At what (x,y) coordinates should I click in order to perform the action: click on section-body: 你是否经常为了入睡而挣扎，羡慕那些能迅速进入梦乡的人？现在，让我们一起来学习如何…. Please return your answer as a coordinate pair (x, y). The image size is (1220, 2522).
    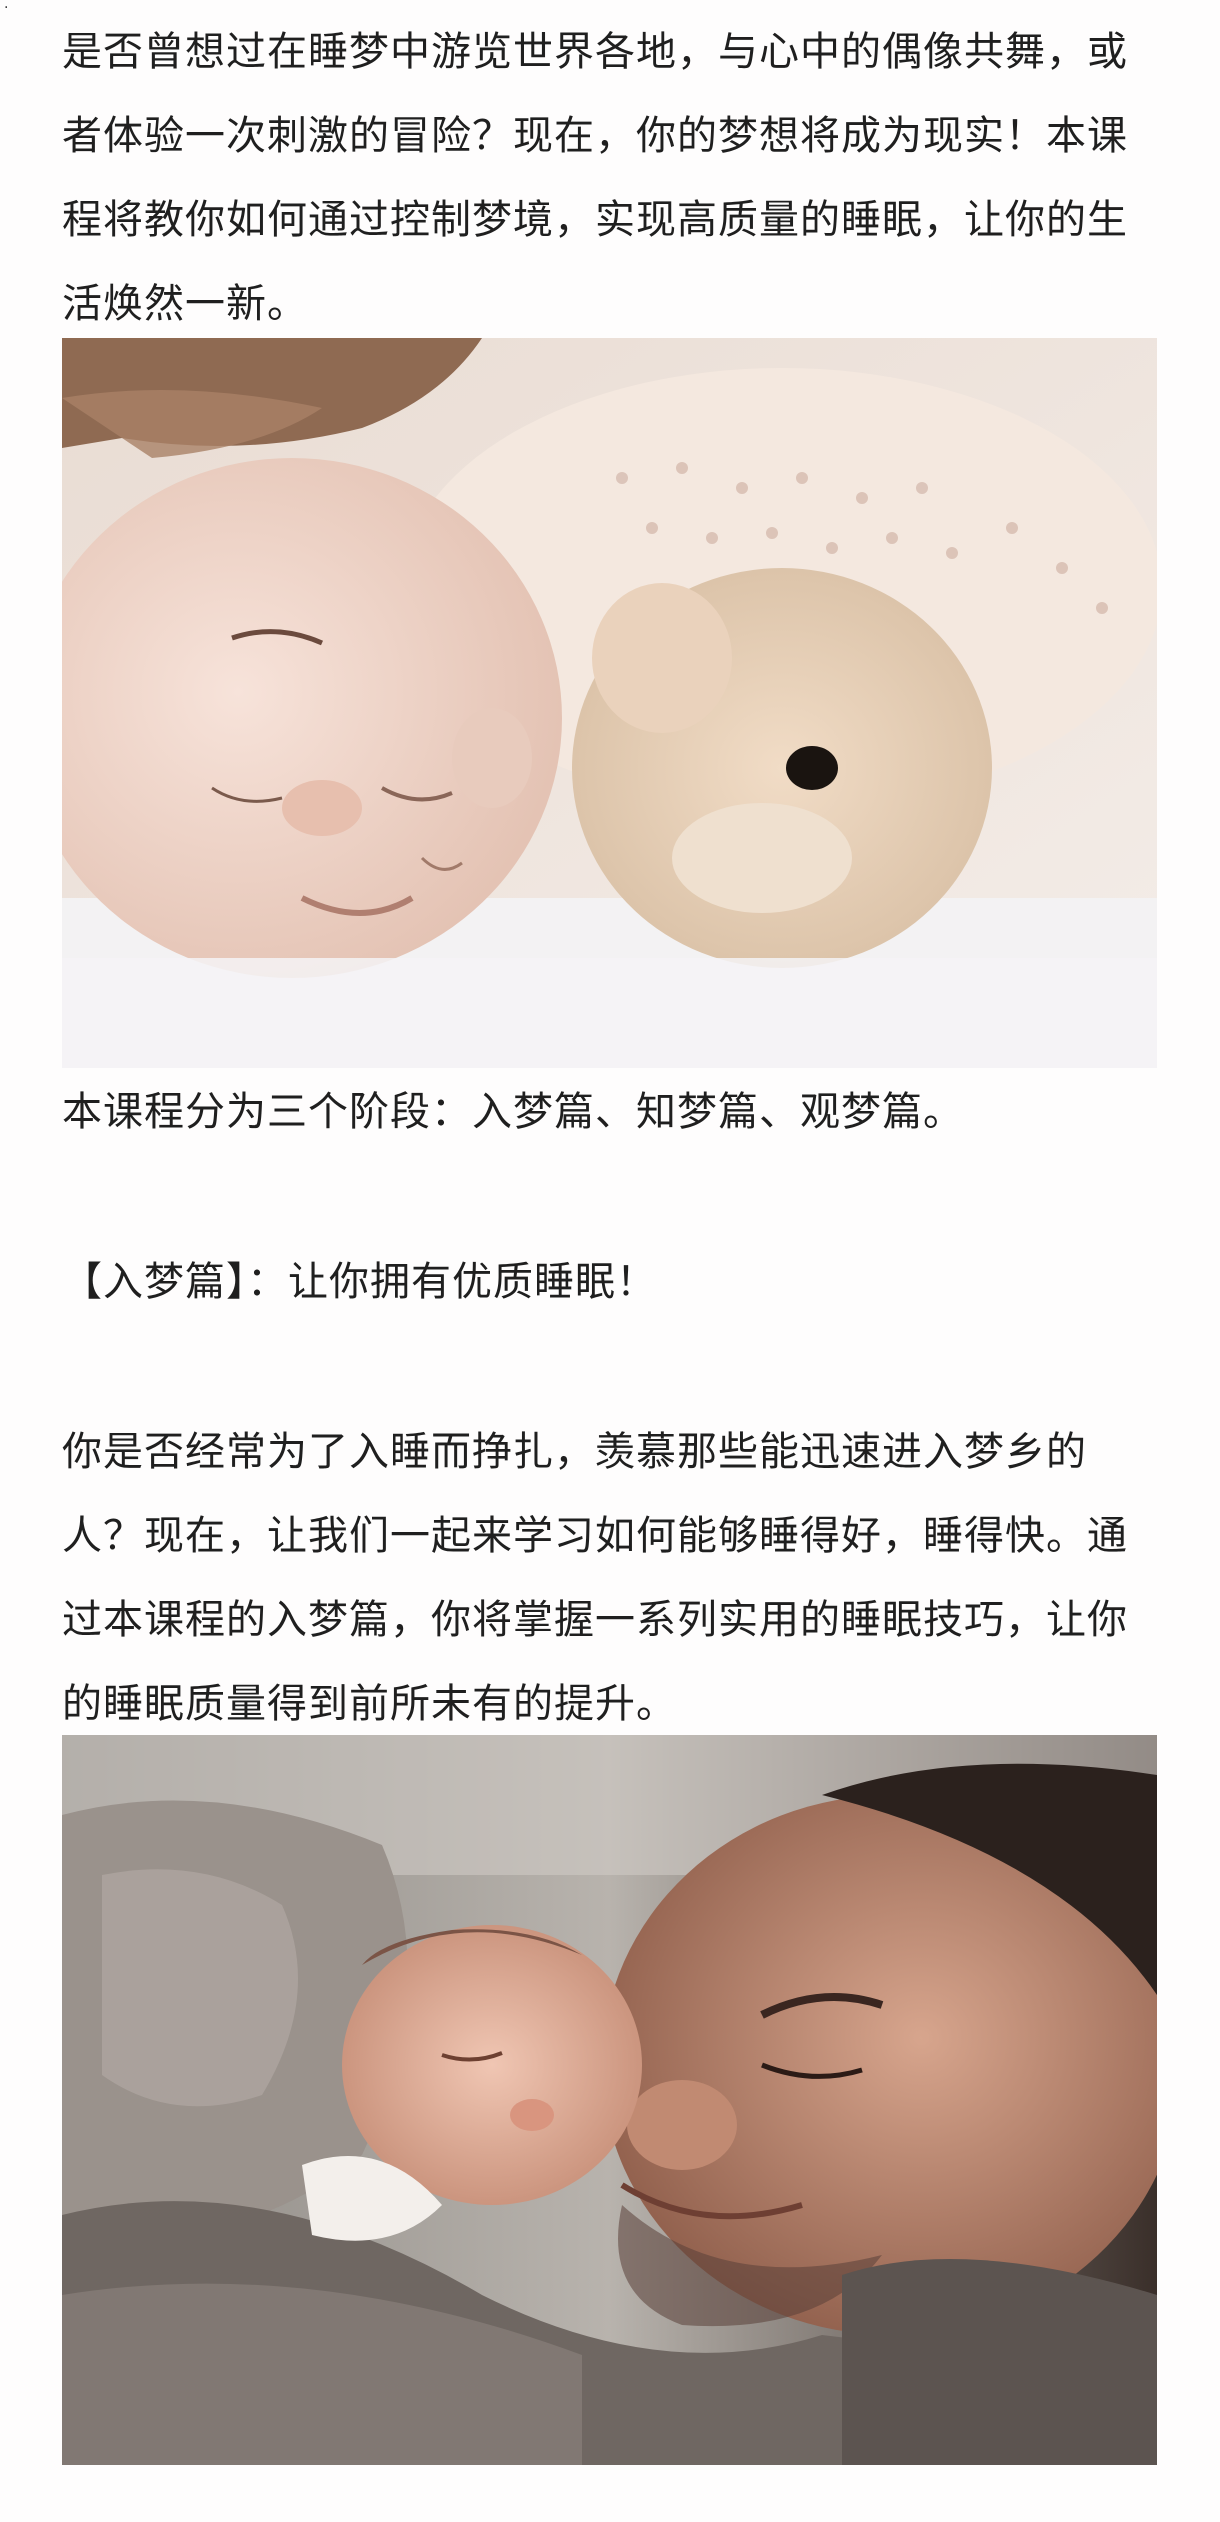
    Looking at the image, I should click on (595, 1578).